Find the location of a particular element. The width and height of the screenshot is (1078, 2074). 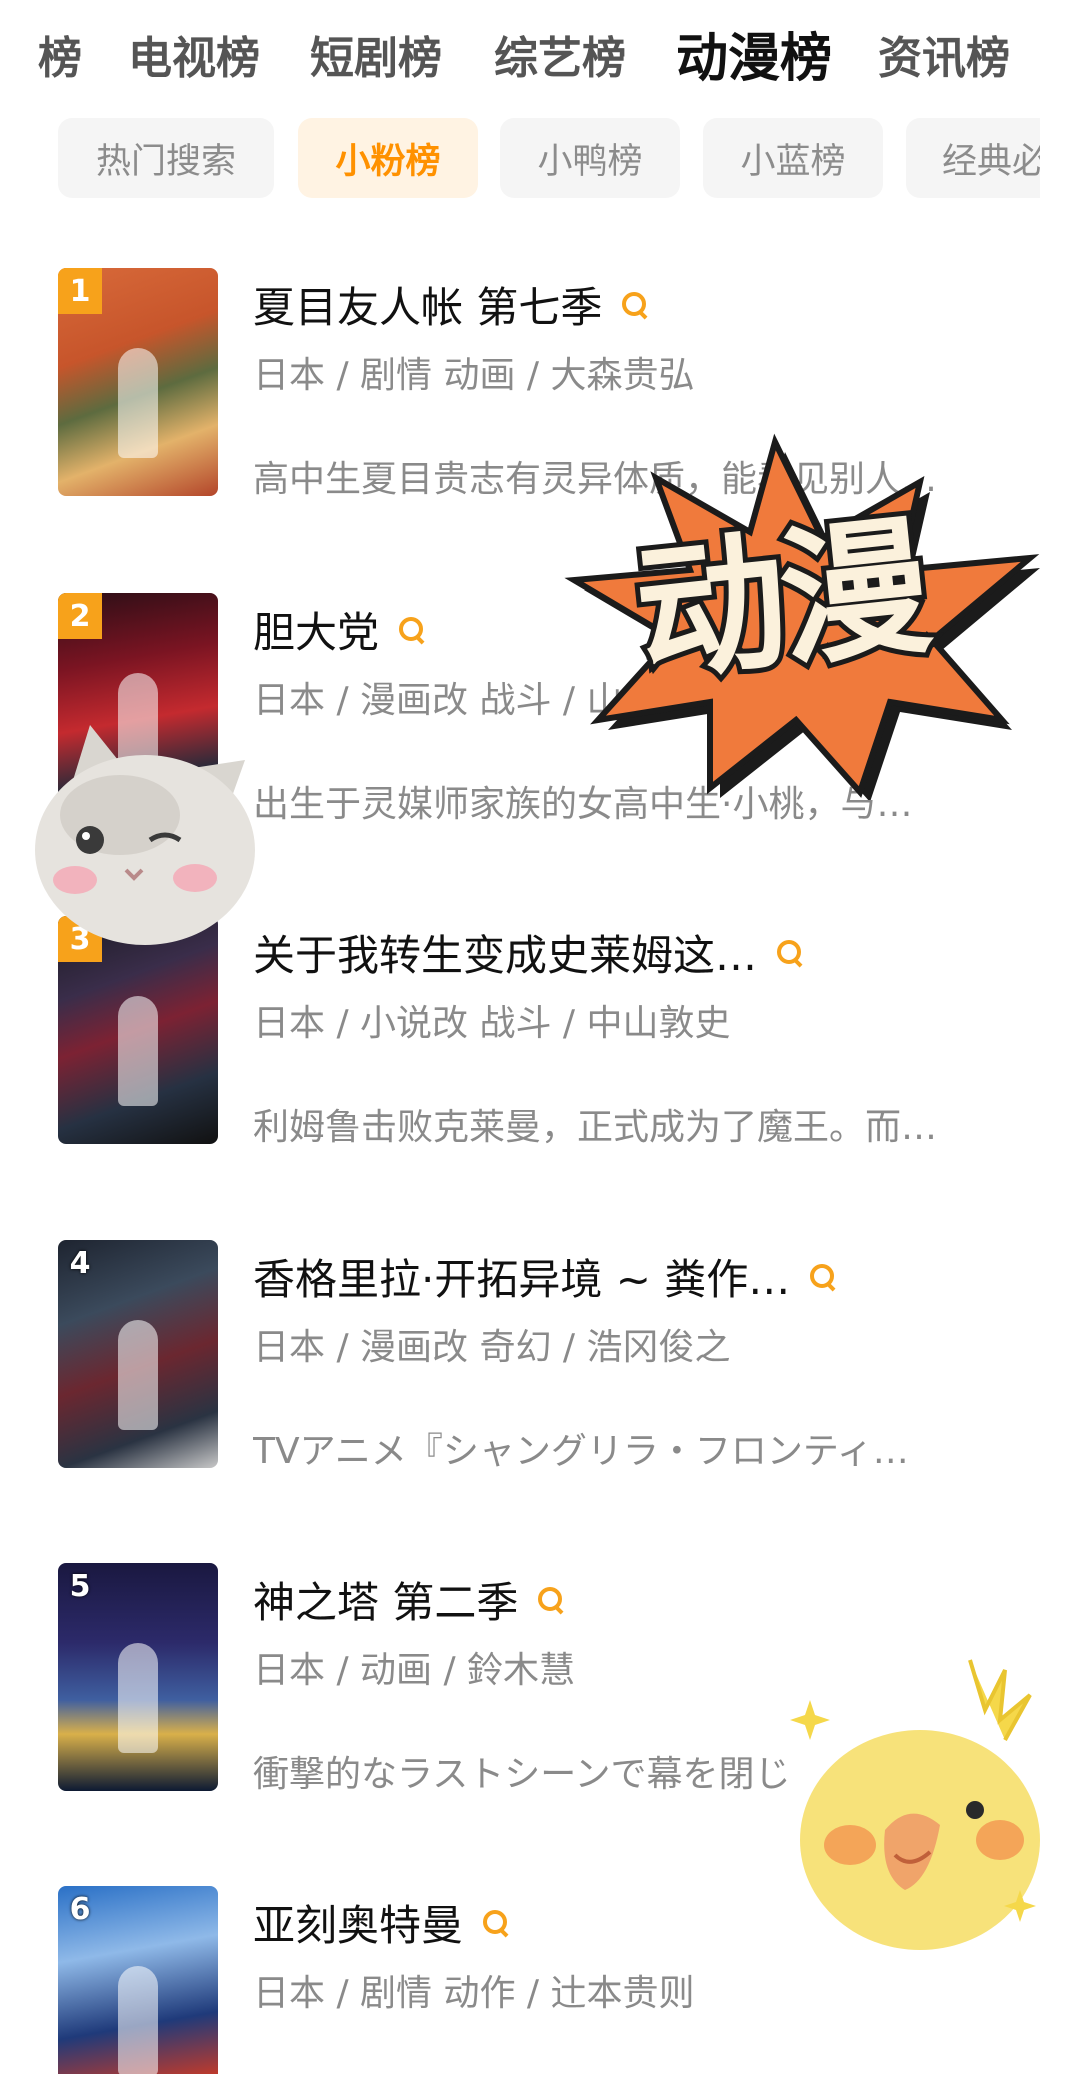

item-meta: 日本 / 漫画改 奇幻 / 浩冈俊之 is located at coordinates (492, 1347).